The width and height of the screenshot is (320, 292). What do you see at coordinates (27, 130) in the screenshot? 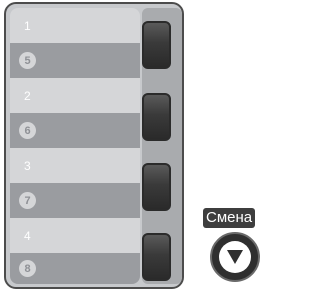
I see `speed-dial-shift-label: 6` at bounding box center [27, 130].